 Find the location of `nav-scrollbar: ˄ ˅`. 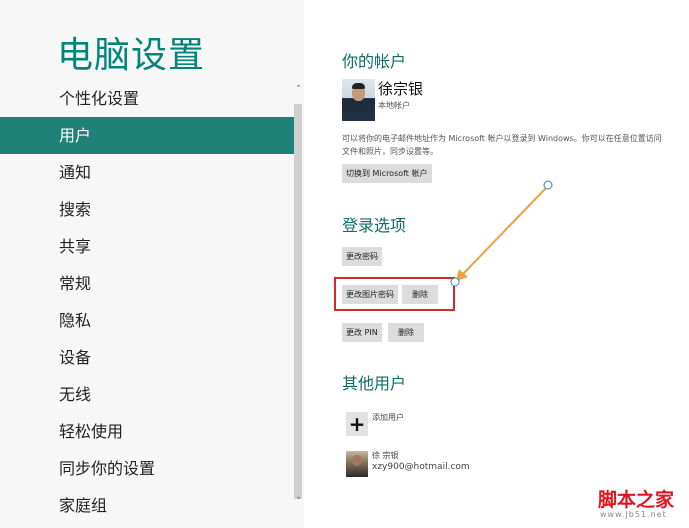

nav-scrollbar: ˄ ˅ is located at coordinates (298, 299).